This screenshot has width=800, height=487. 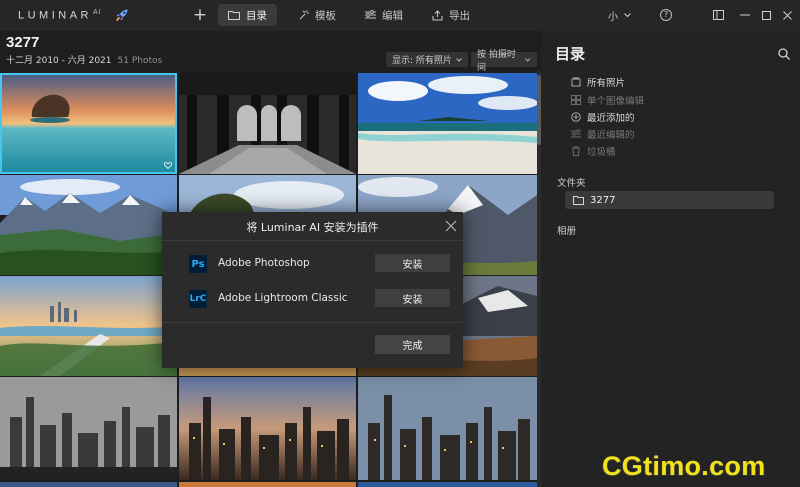 What do you see at coordinates (603, 134) in the screenshot?
I see `catalog-item-recently-edited: 最近编辑的` at bounding box center [603, 134].